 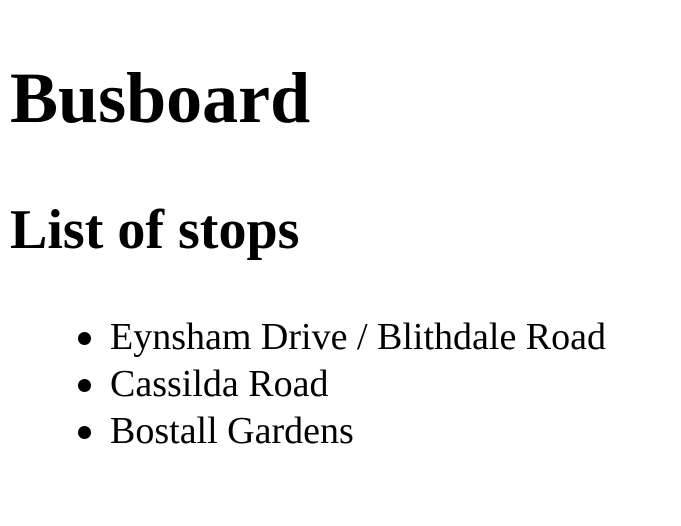 I want to click on stop-name: Eynsham Drive / Blithdale Road, so click(x=358, y=337).